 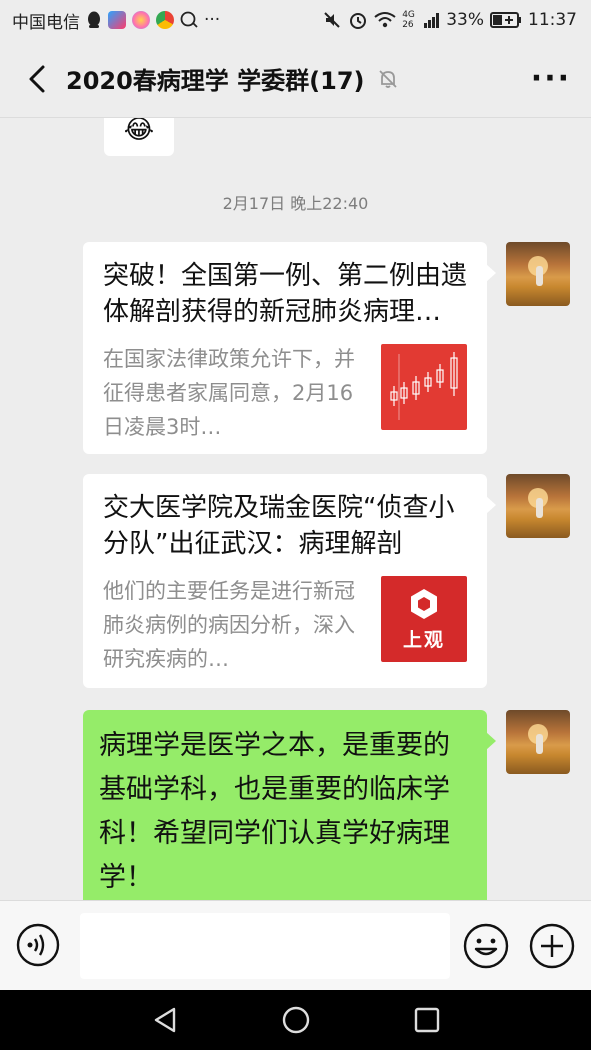 What do you see at coordinates (552, 946) in the screenshot?
I see `plus-icon` at bounding box center [552, 946].